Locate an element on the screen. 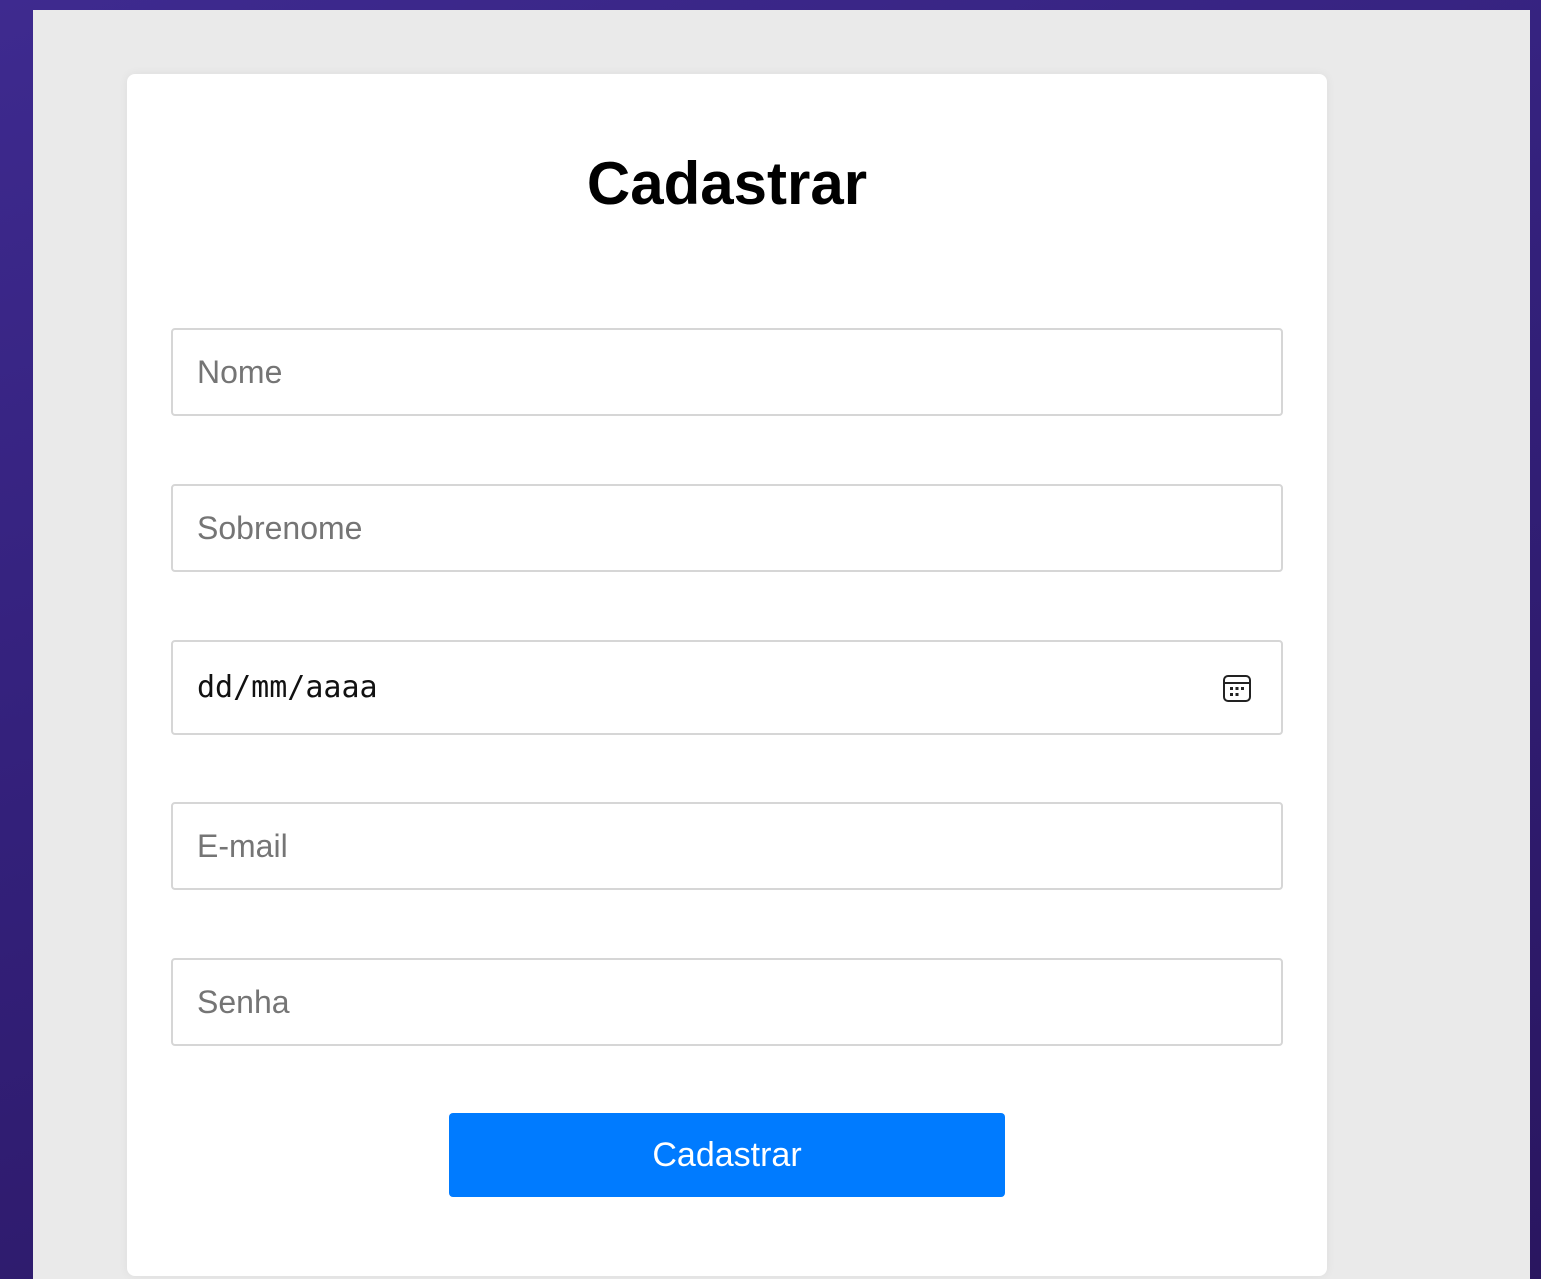  first-name-input is located at coordinates (727, 372).